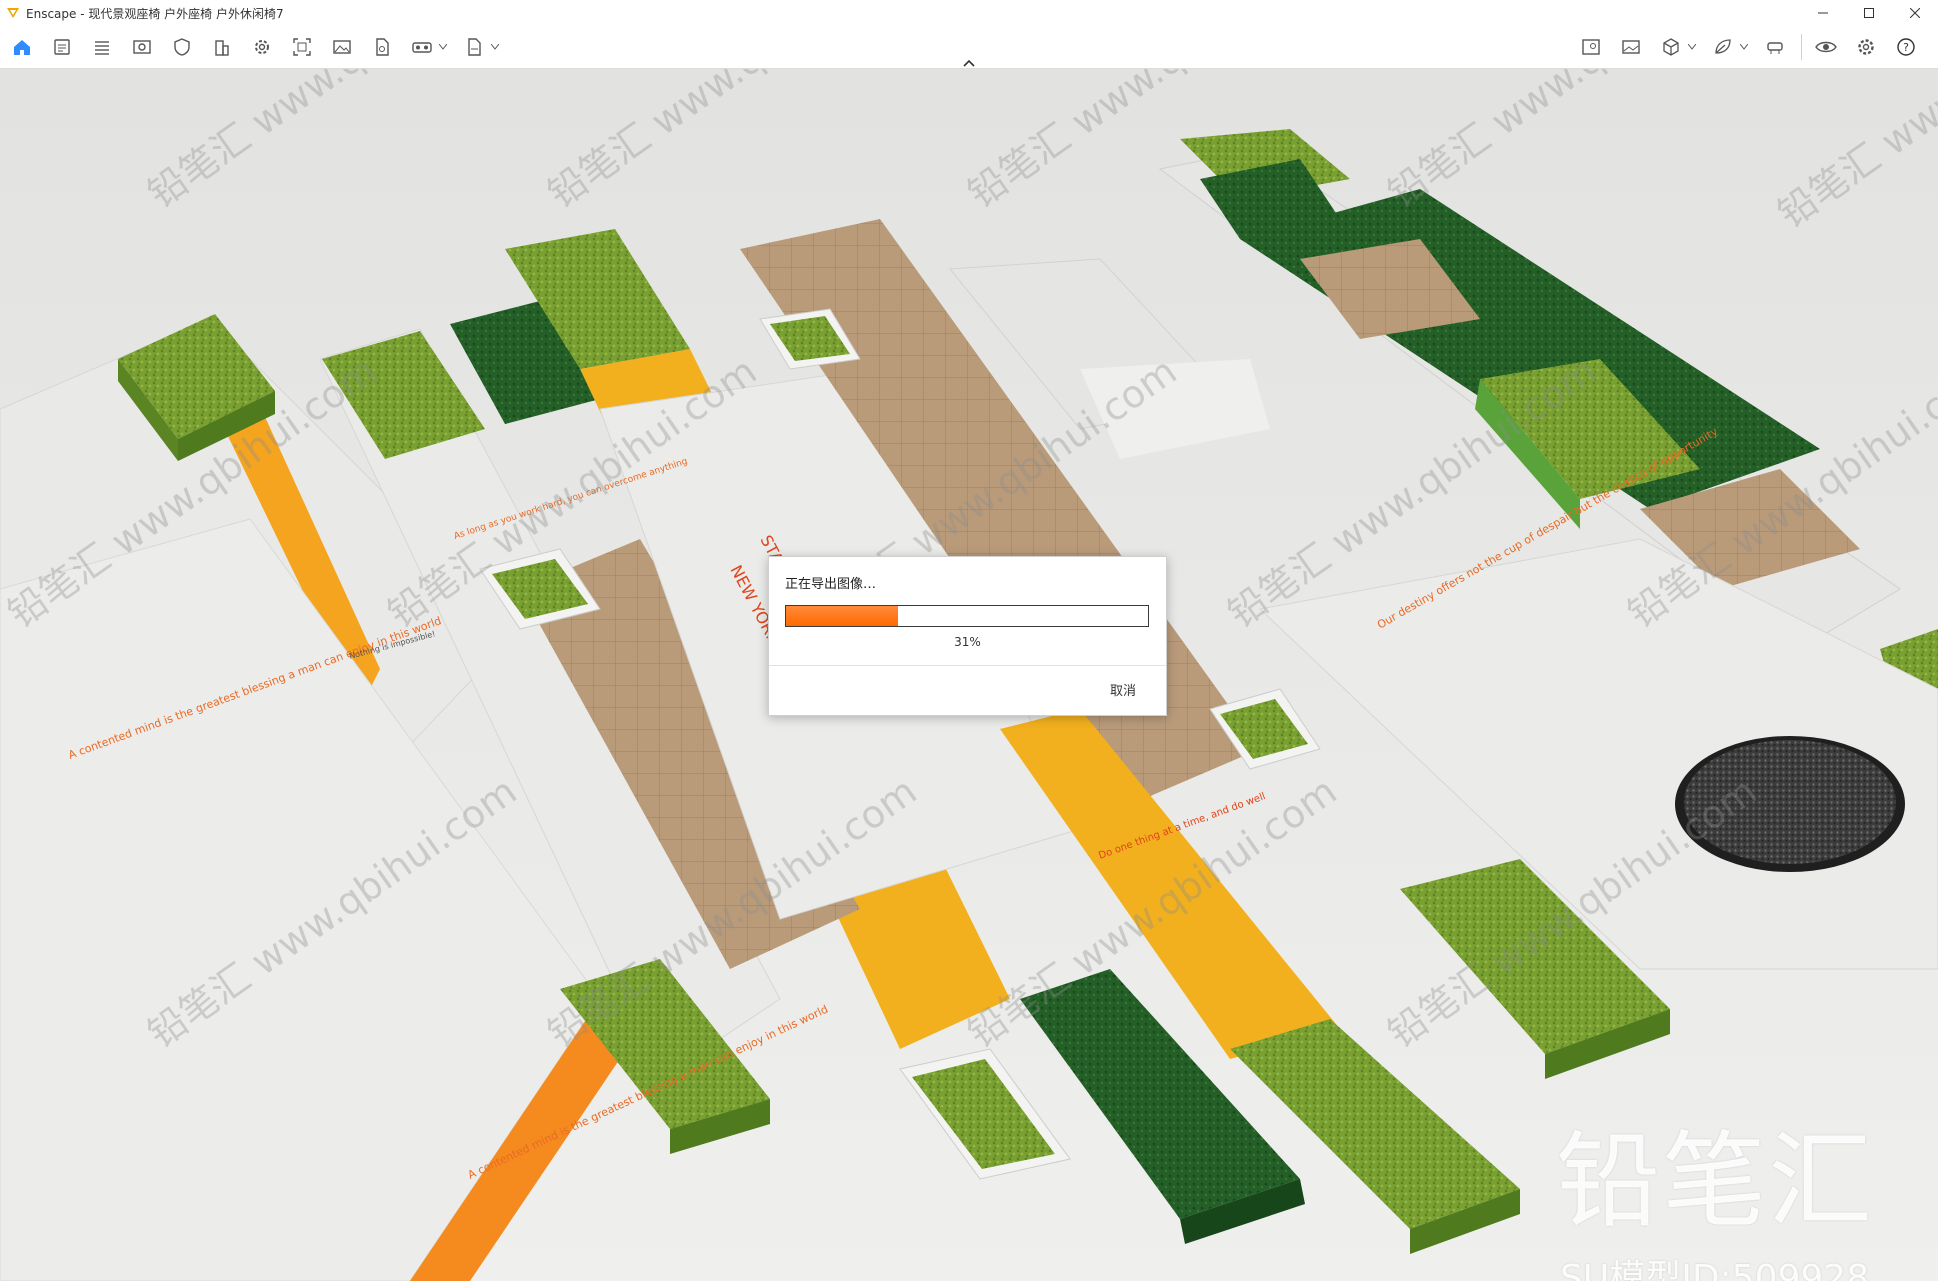 Image resolution: width=1938 pixels, height=1281 pixels. I want to click on home-icon, so click(22, 47).